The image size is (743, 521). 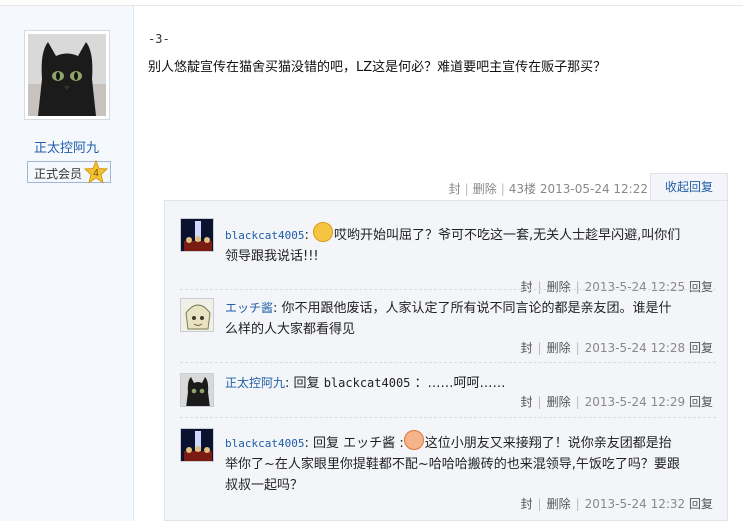 What do you see at coordinates (635, 504) in the screenshot?
I see `reply-time: 2013-5-24 12:32` at bounding box center [635, 504].